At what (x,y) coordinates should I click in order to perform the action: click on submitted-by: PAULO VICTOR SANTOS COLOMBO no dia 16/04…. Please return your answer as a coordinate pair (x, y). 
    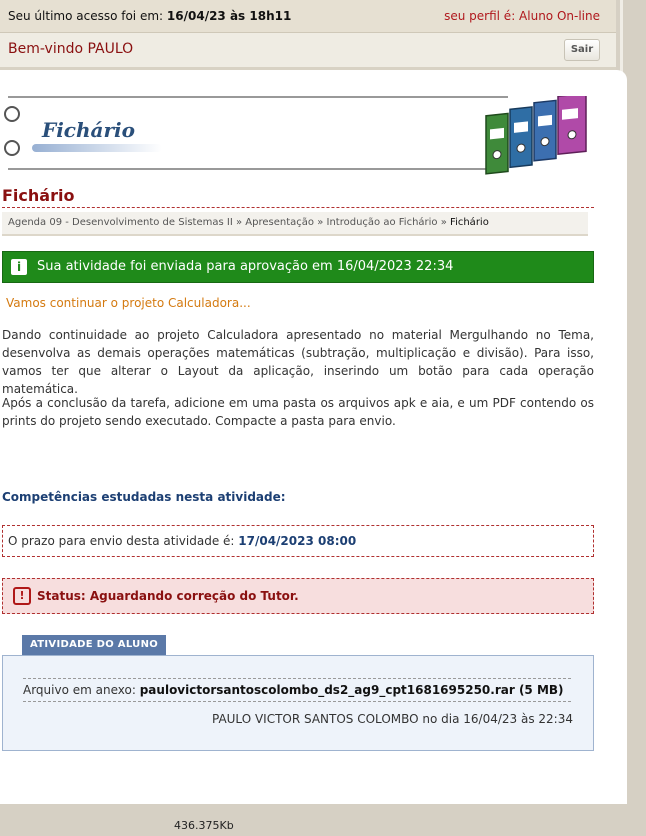
    Looking at the image, I should click on (392, 719).